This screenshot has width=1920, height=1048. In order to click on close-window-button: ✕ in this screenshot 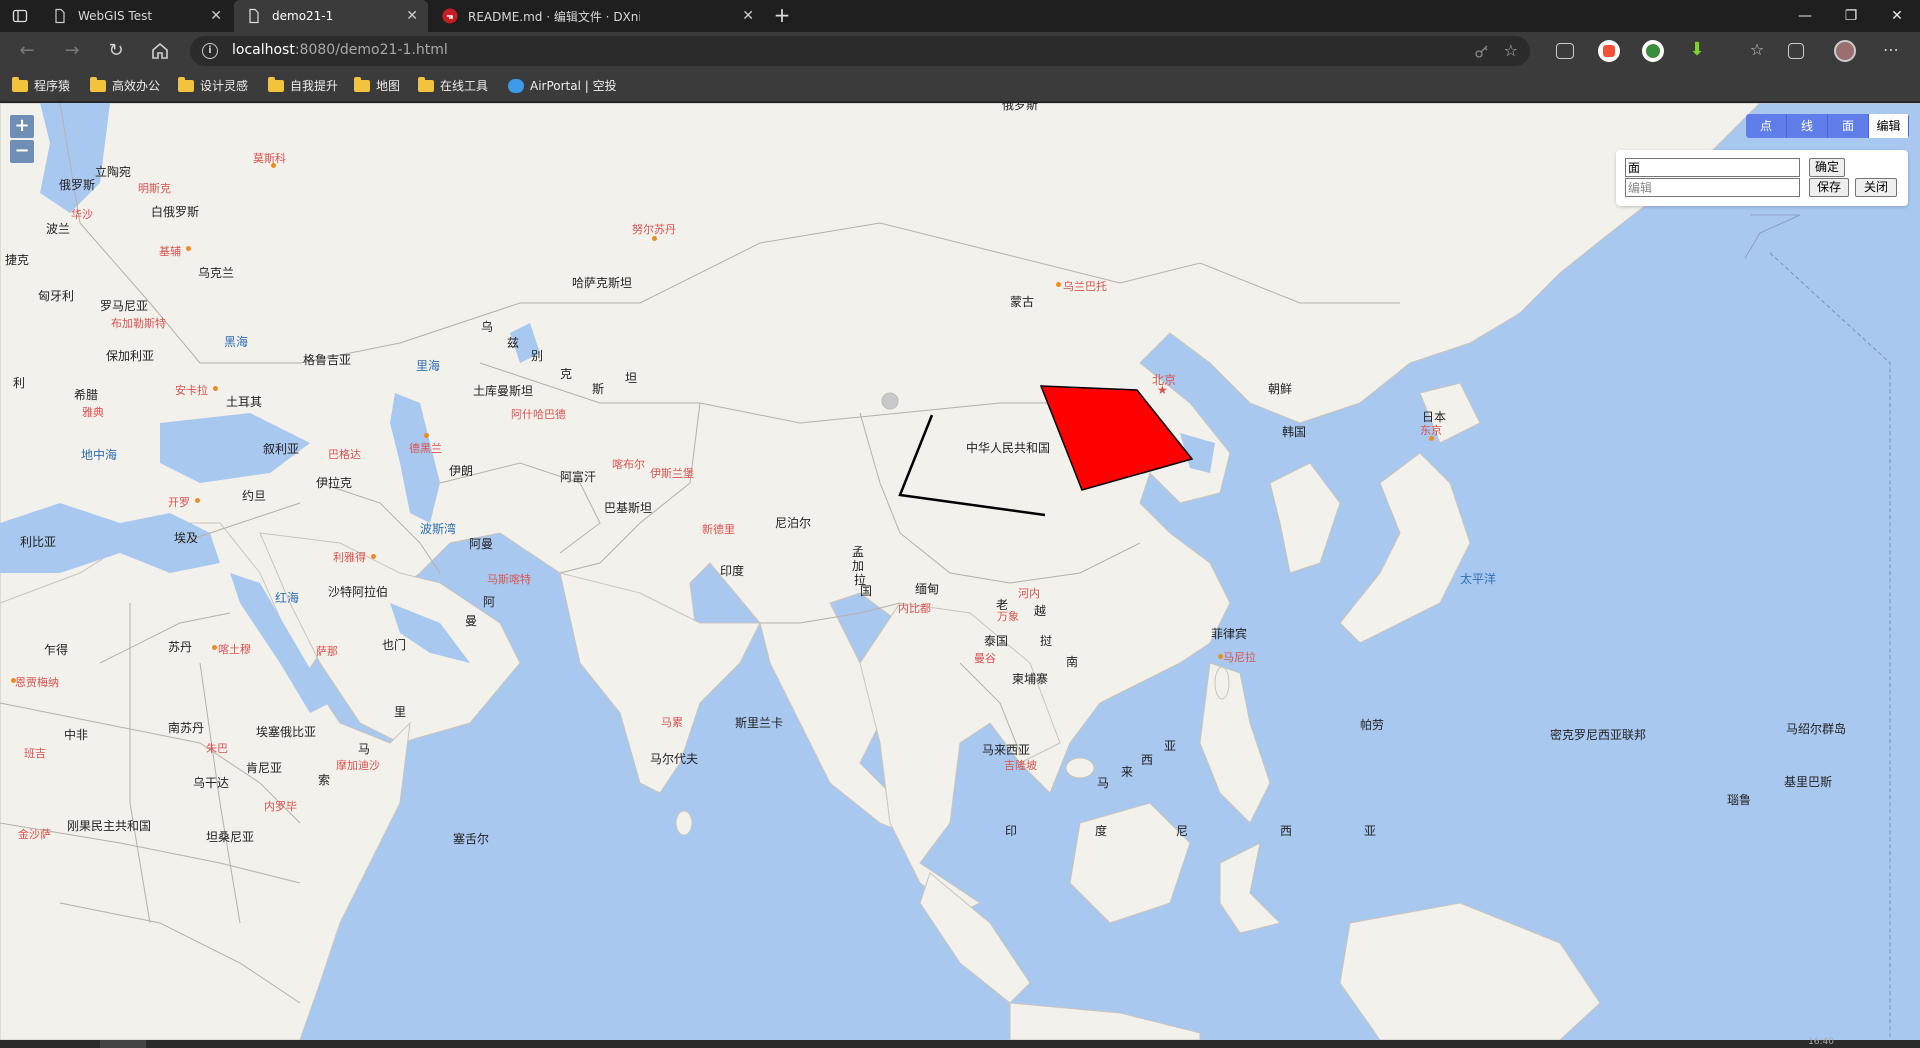, I will do `click(1897, 16)`.